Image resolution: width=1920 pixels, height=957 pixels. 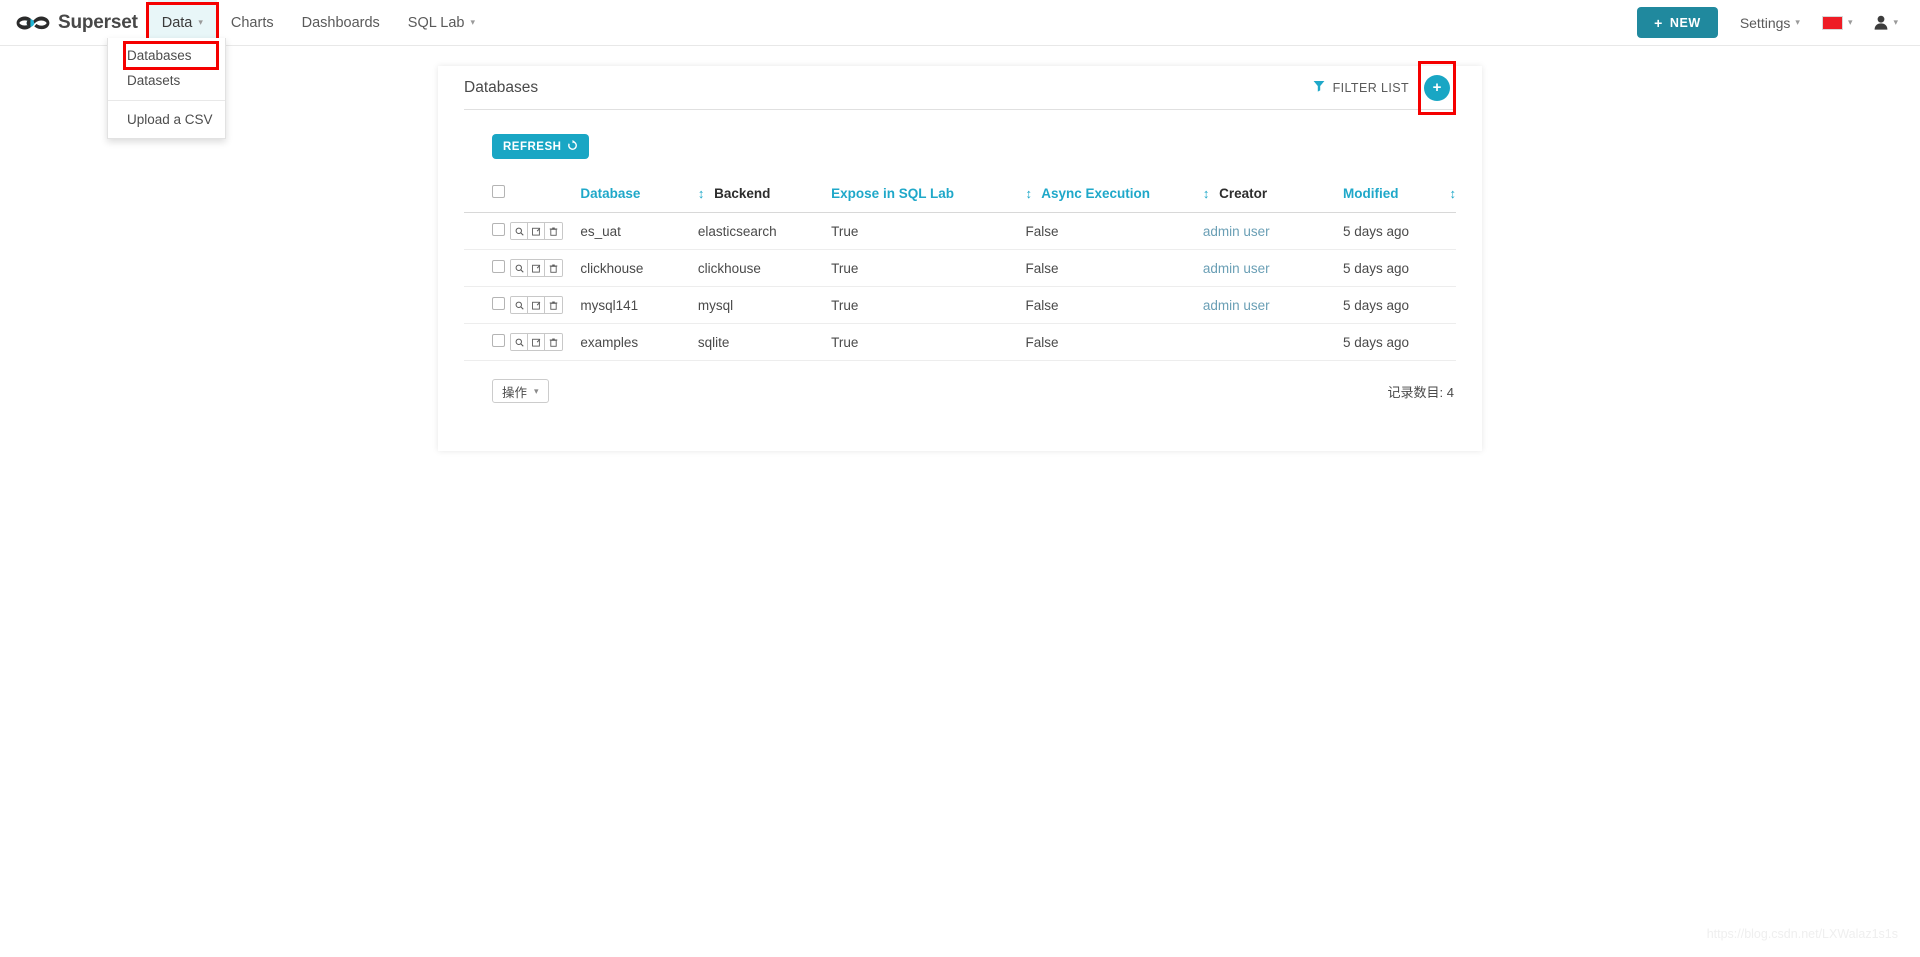 I want to click on new-button-label: NEW, so click(x=1685, y=22).